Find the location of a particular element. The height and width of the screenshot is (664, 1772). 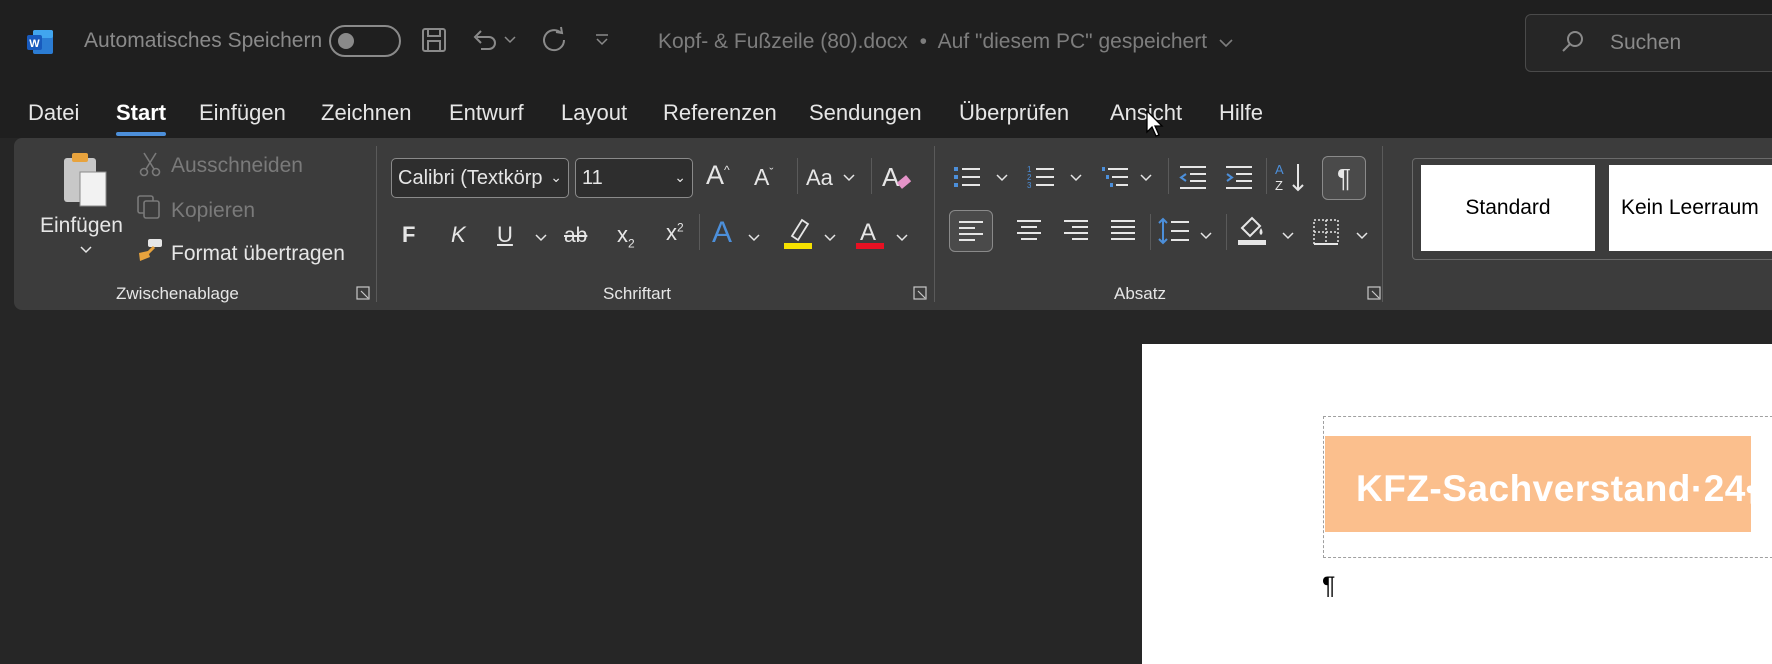

tab-datei: Datei is located at coordinates (53, 113).